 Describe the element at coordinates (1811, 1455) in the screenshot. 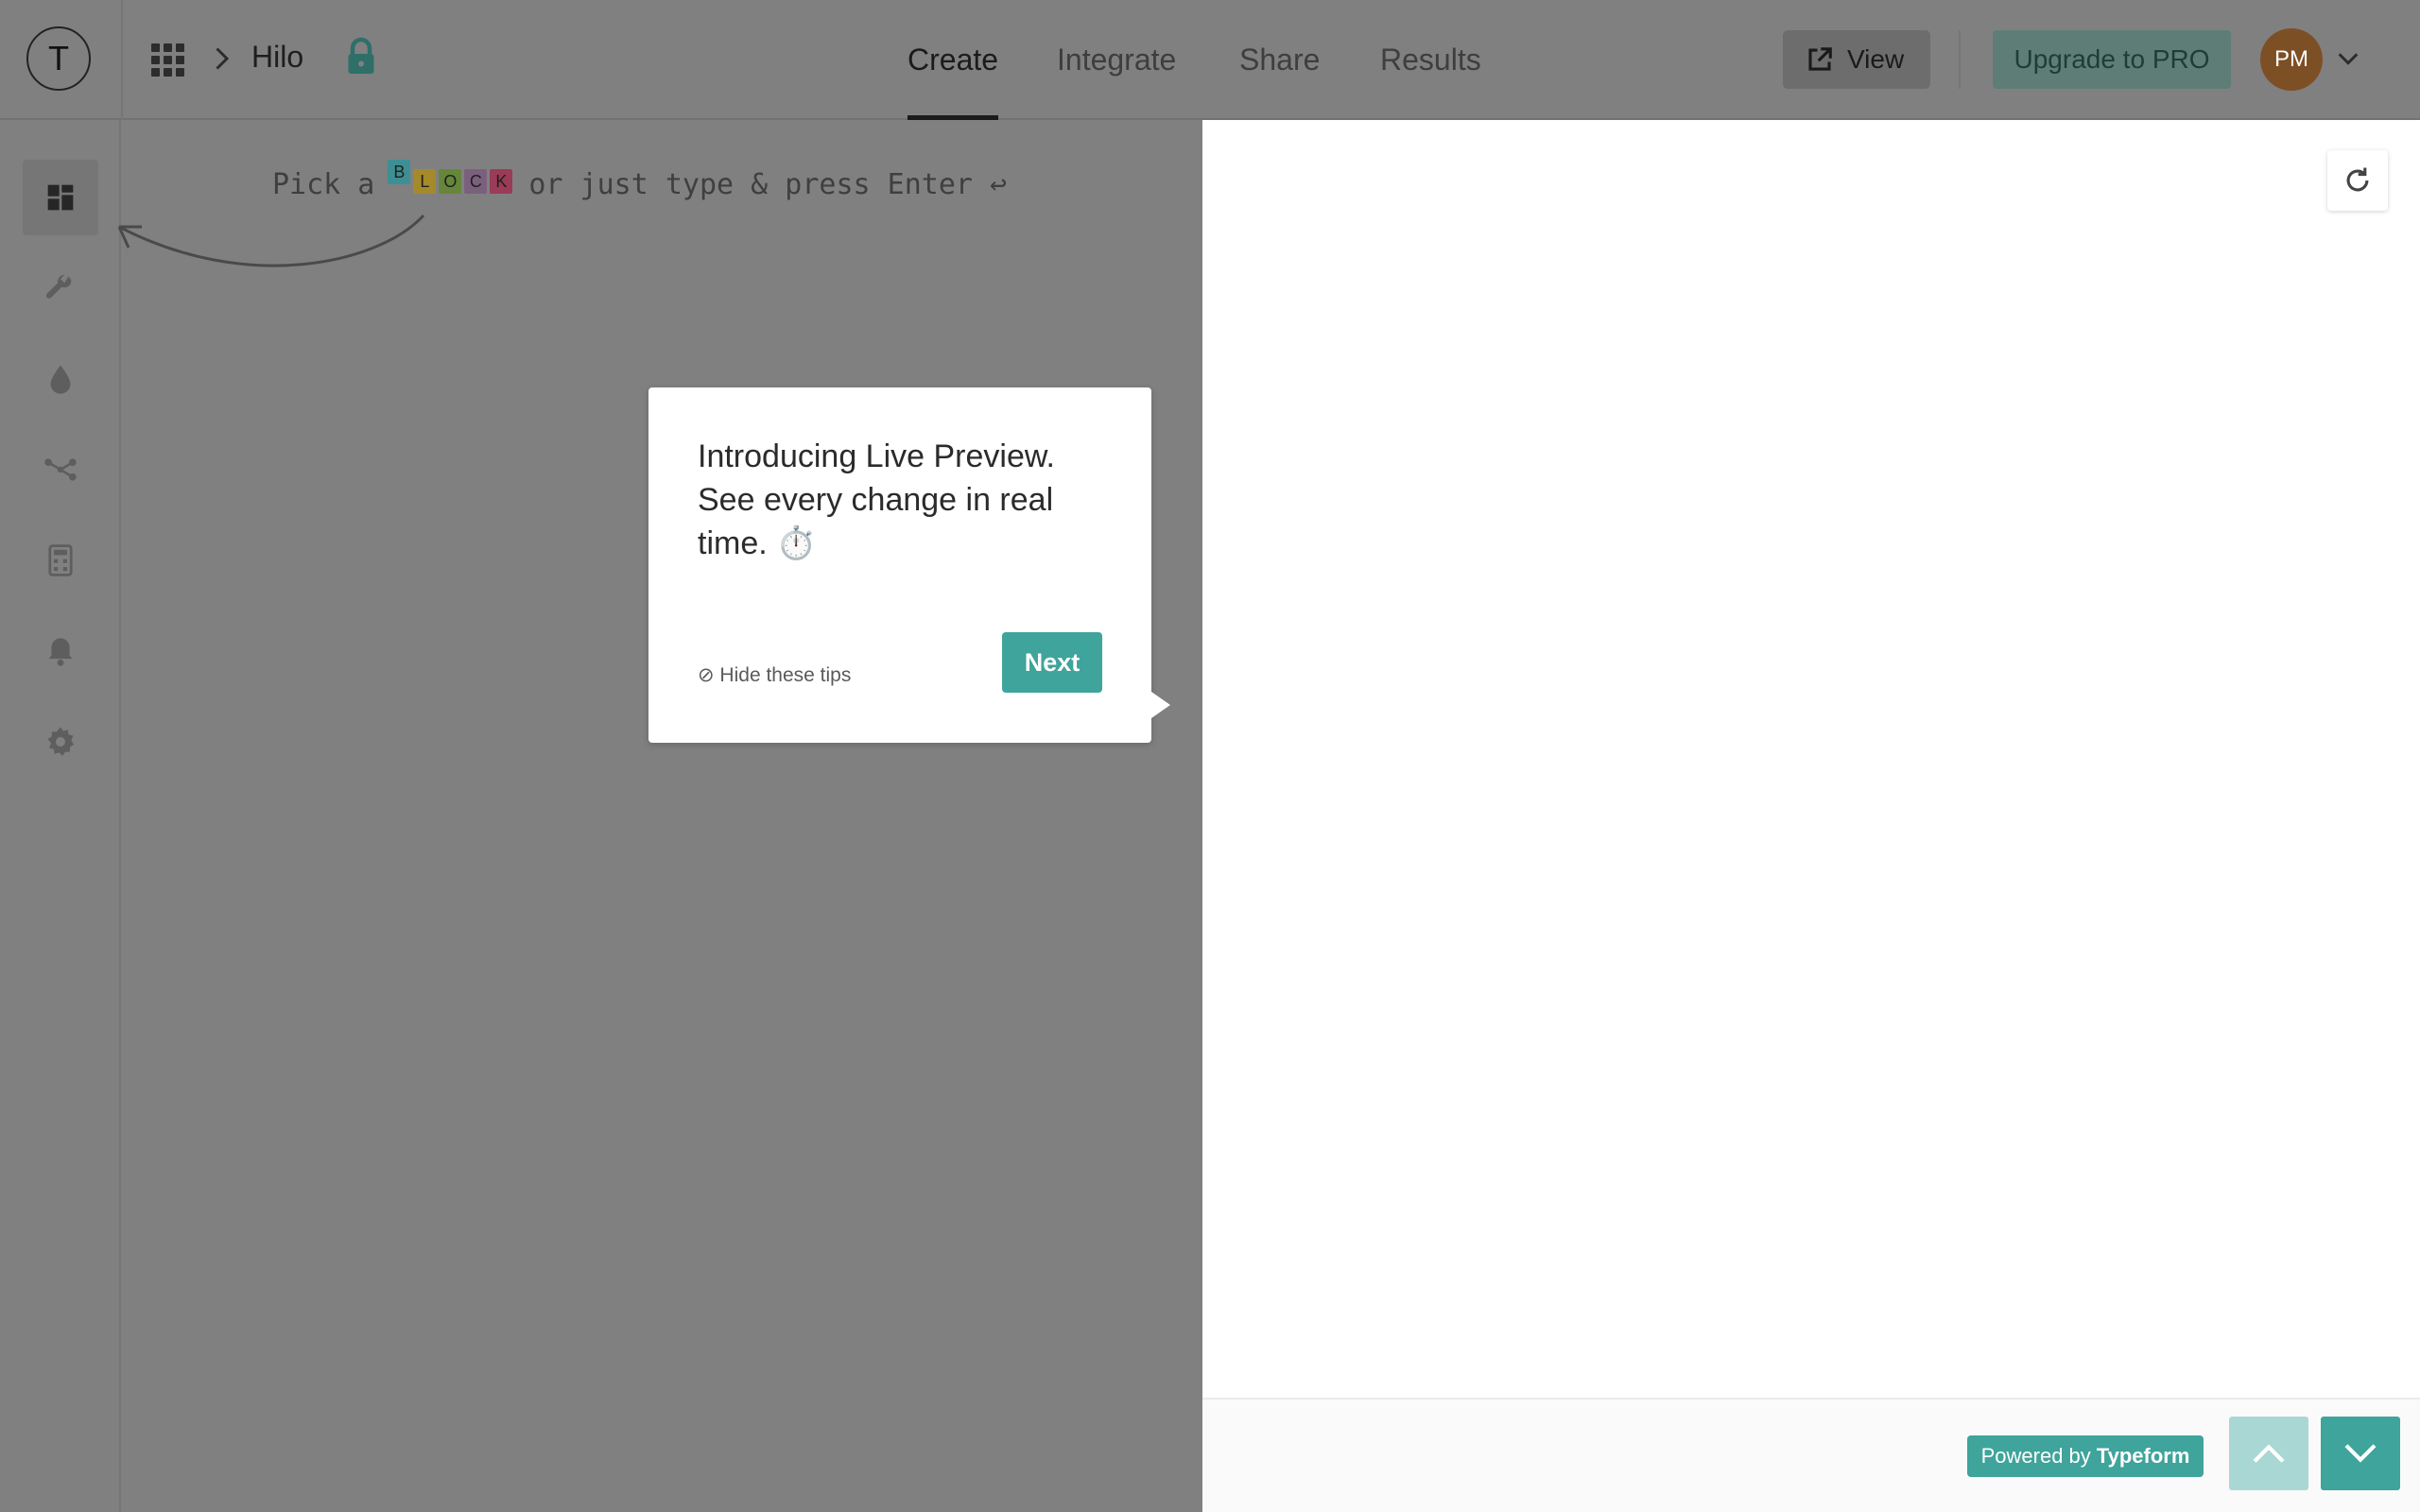

I see `preview-footer: Powered by Typeform` at that location.